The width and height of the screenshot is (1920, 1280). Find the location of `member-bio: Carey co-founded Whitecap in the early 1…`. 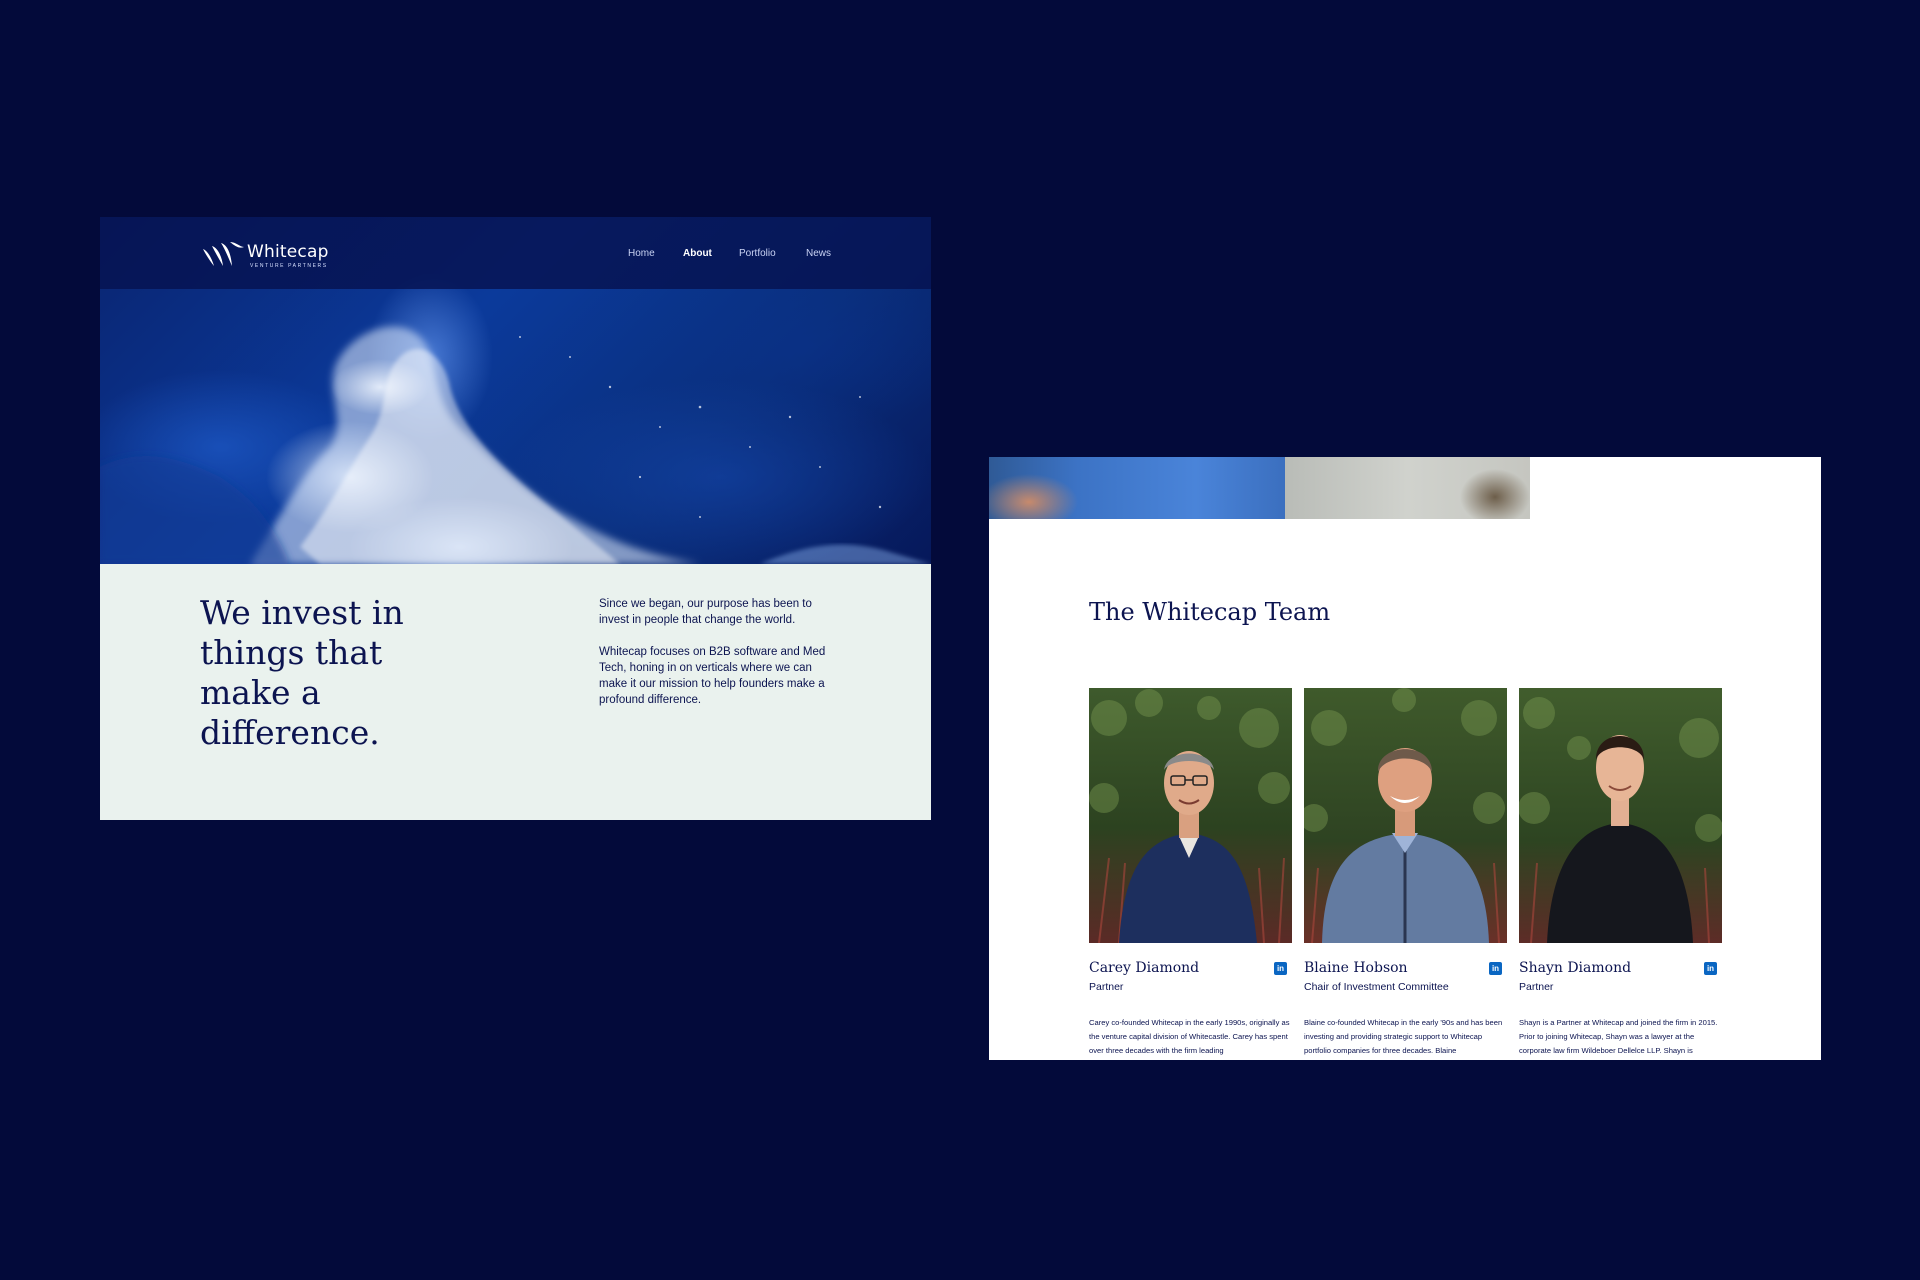

member-bio: Carey co-founded Whitecap in the early 1… is located at coordinates (1189, 1036).